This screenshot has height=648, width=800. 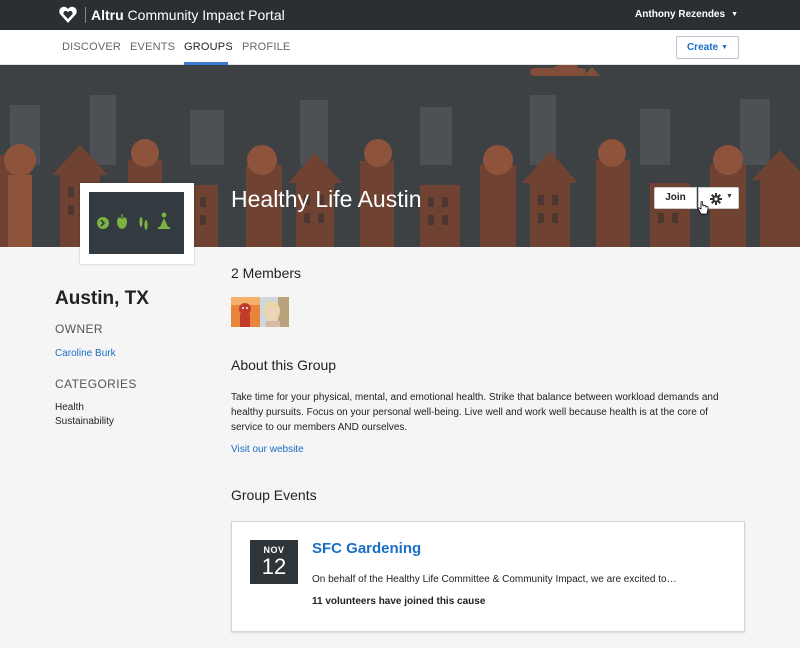 What do you see at coordinates (703, 208) in the screenshot?
I see `hand-cursor-icon` at bounding box center [703, 208].